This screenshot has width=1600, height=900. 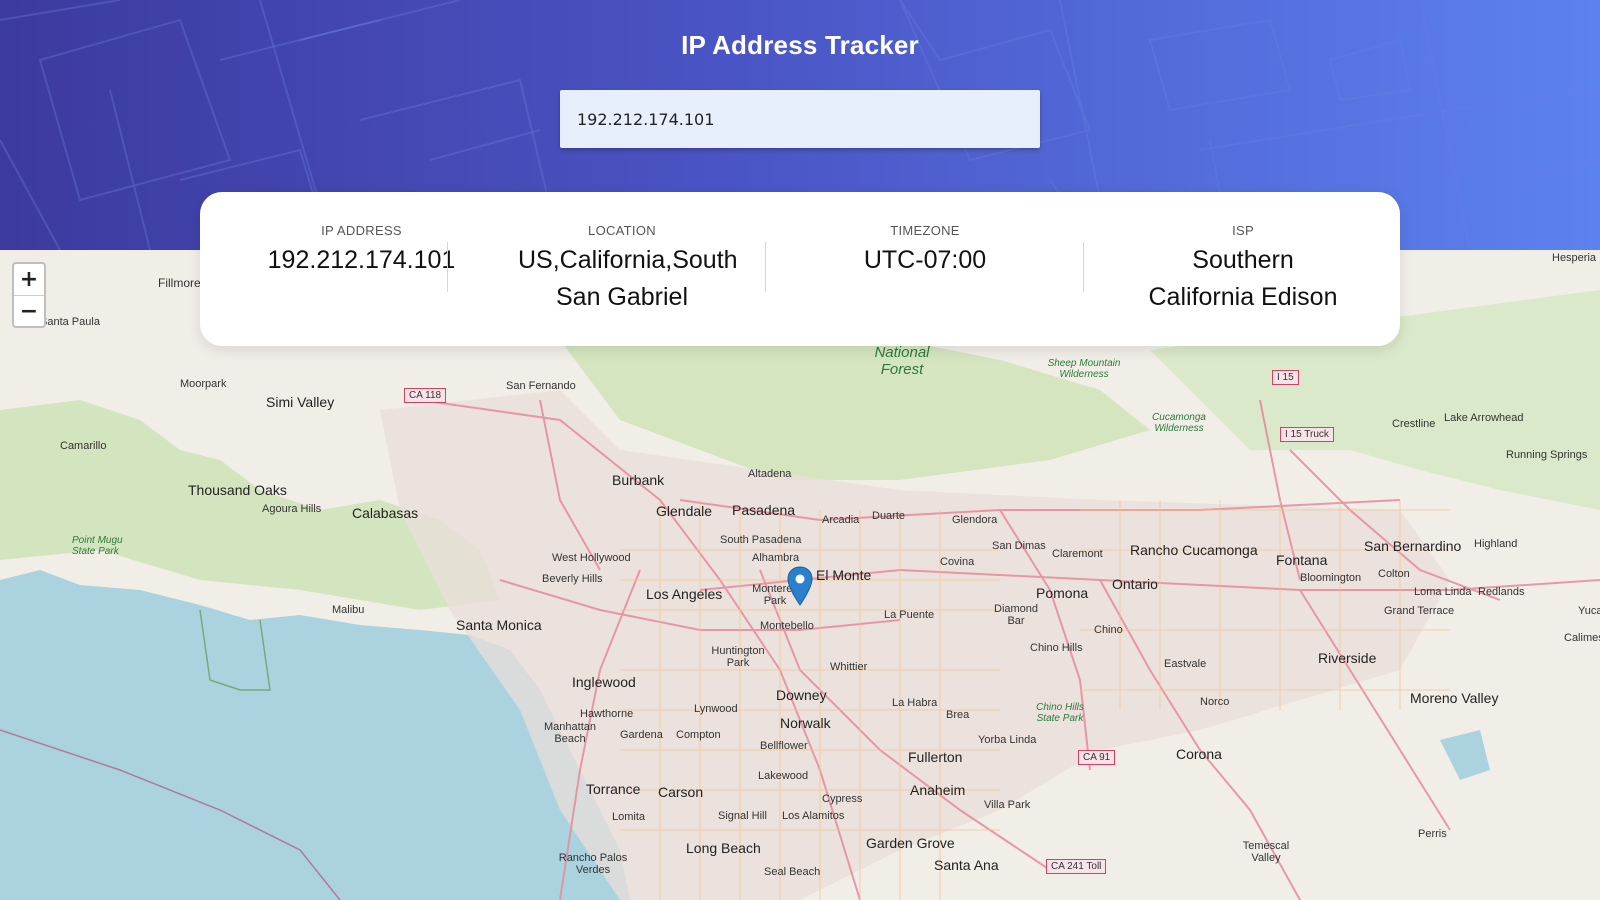 What do you see at coordinates (622, 230) in the screenshot?
I see `location-label: LOCATION` at bounding box center [622, 230].